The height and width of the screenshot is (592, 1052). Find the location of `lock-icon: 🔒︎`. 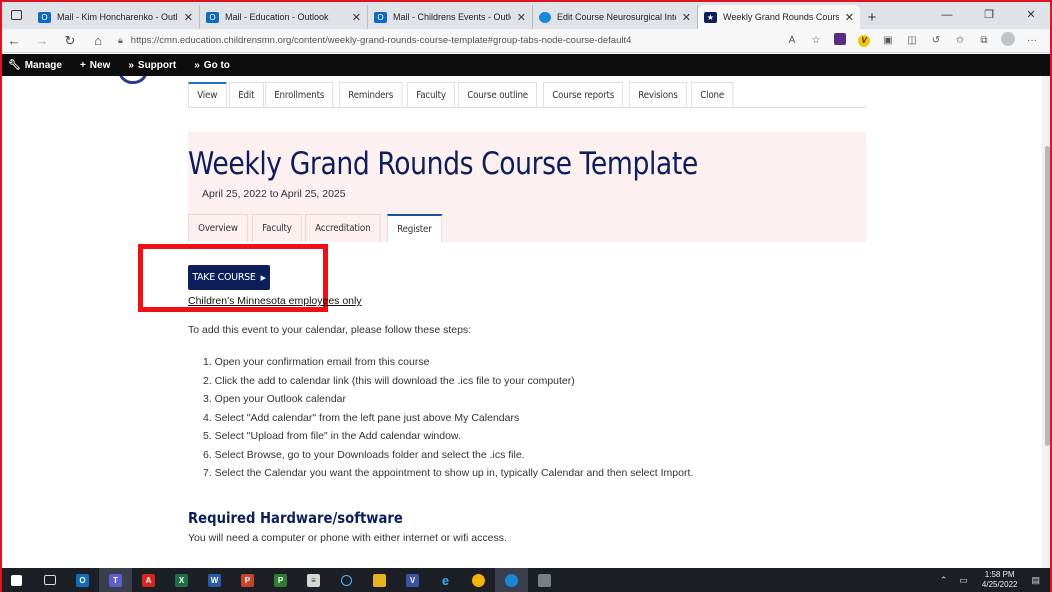

lock-icon: 🔒︎ is located at coordinates (120, 40).